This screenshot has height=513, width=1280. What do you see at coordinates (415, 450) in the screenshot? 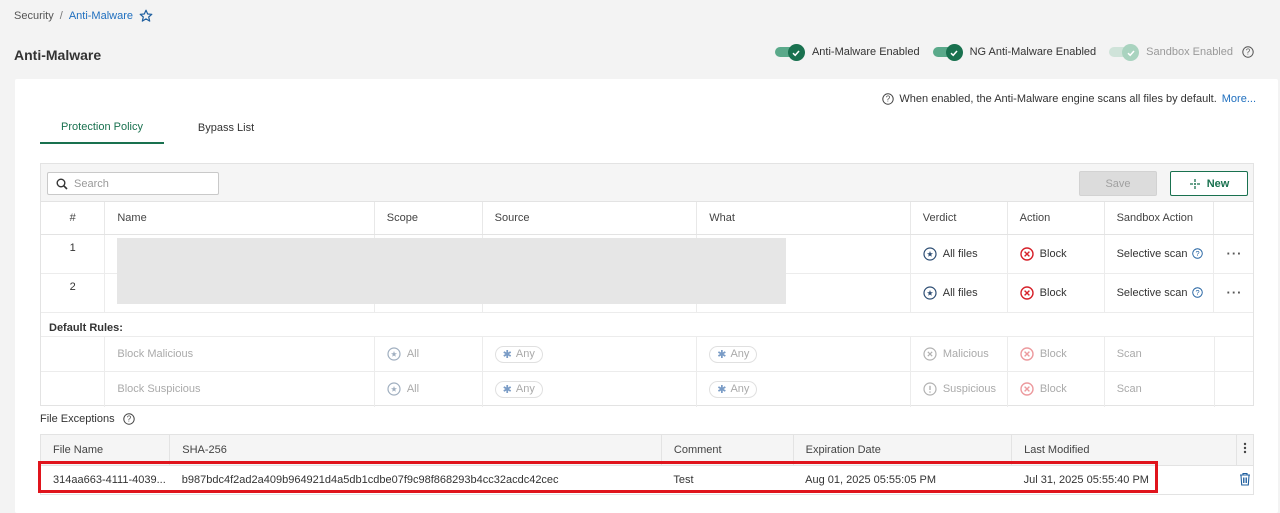
I see `col-header-sha256: SHA-256` at bounding box center [415, 450].